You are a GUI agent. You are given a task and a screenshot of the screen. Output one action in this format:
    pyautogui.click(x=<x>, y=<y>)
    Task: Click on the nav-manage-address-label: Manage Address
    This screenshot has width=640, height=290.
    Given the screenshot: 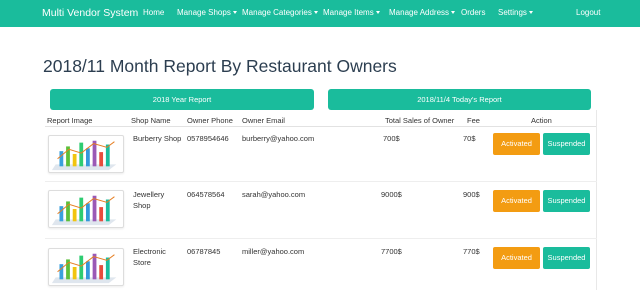 What is the action you would take?
    pyautogui.click(x=419, y=12)
    